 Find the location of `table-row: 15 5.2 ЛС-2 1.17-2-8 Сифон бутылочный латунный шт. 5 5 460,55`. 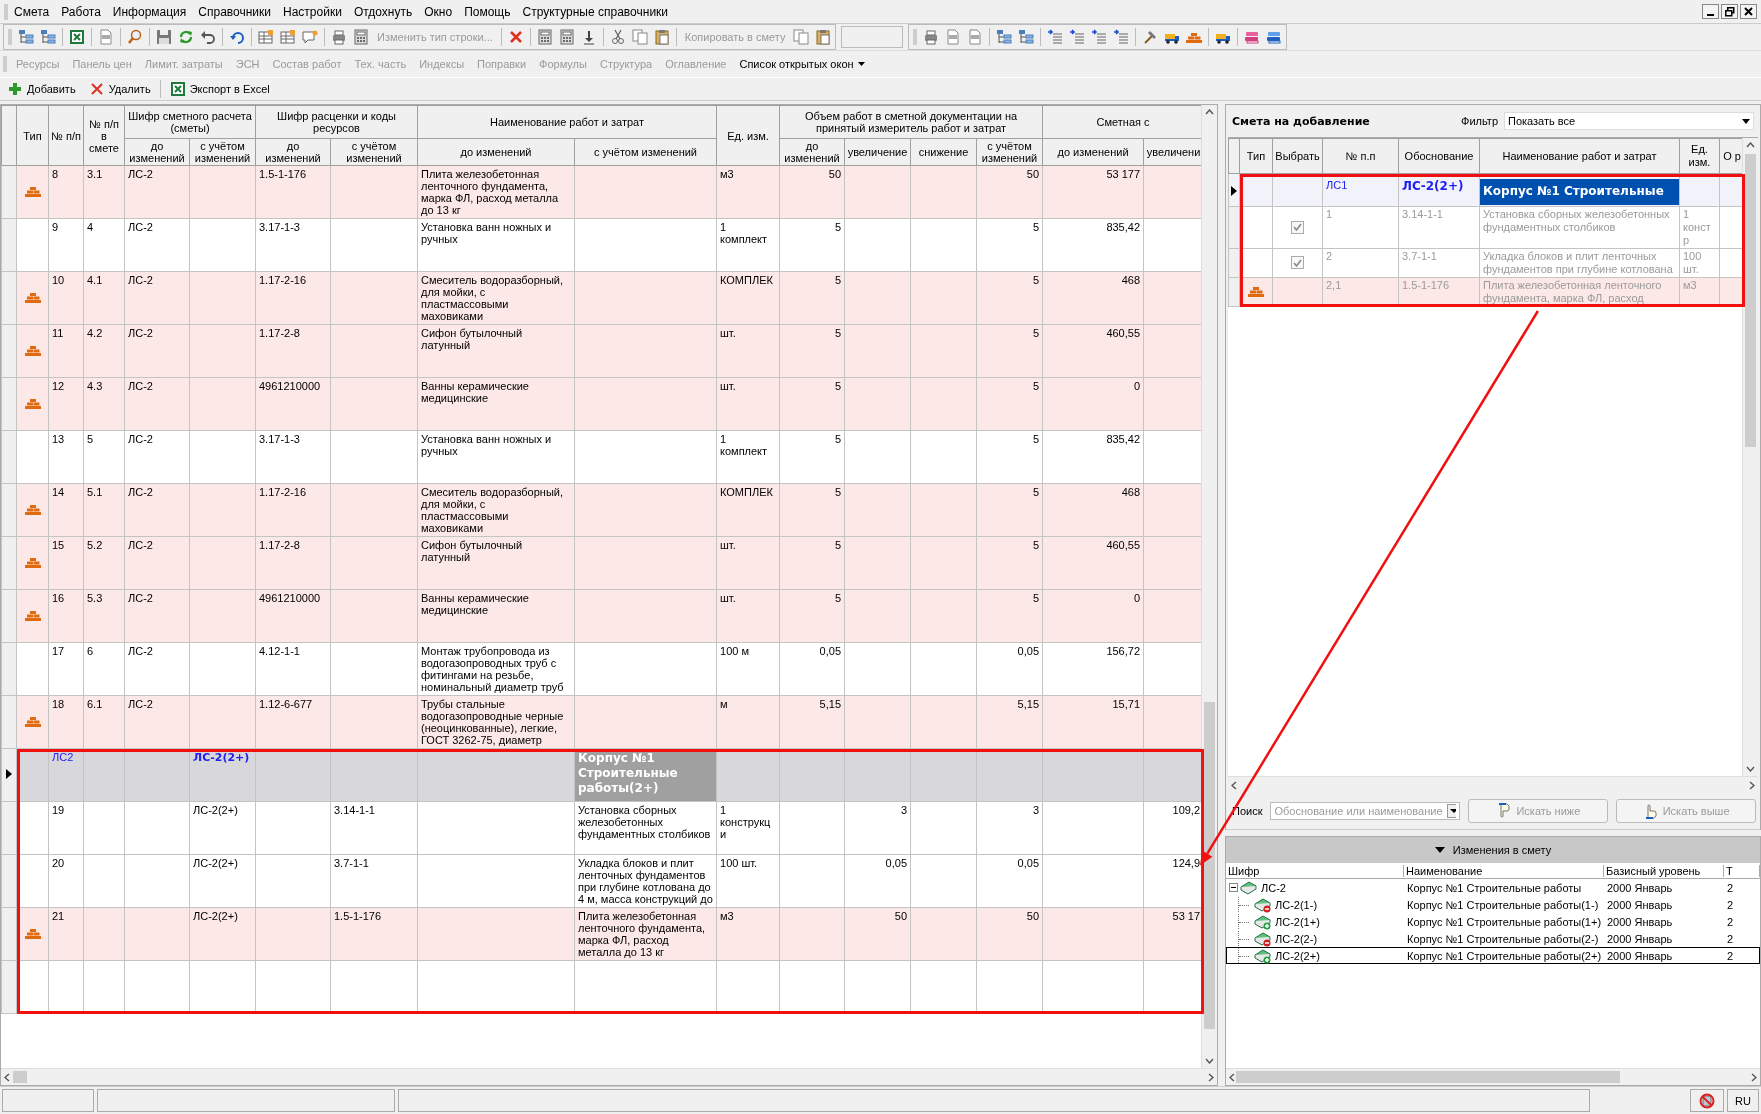

table-row: 15 5.2 ЛС-2 1.17-2-8 Сифон бутылочный латунный шт. 5 5 460,55 is located at coordinates (601, 563).